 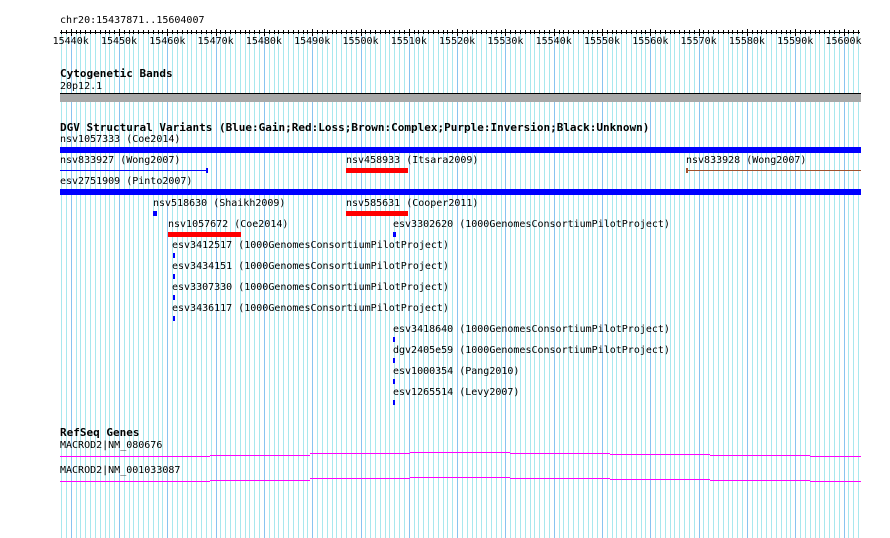 What do you see at coordinates (460, 97) in the screenshot?
I see `cytoband-bar` at bounding box center [460, 97].